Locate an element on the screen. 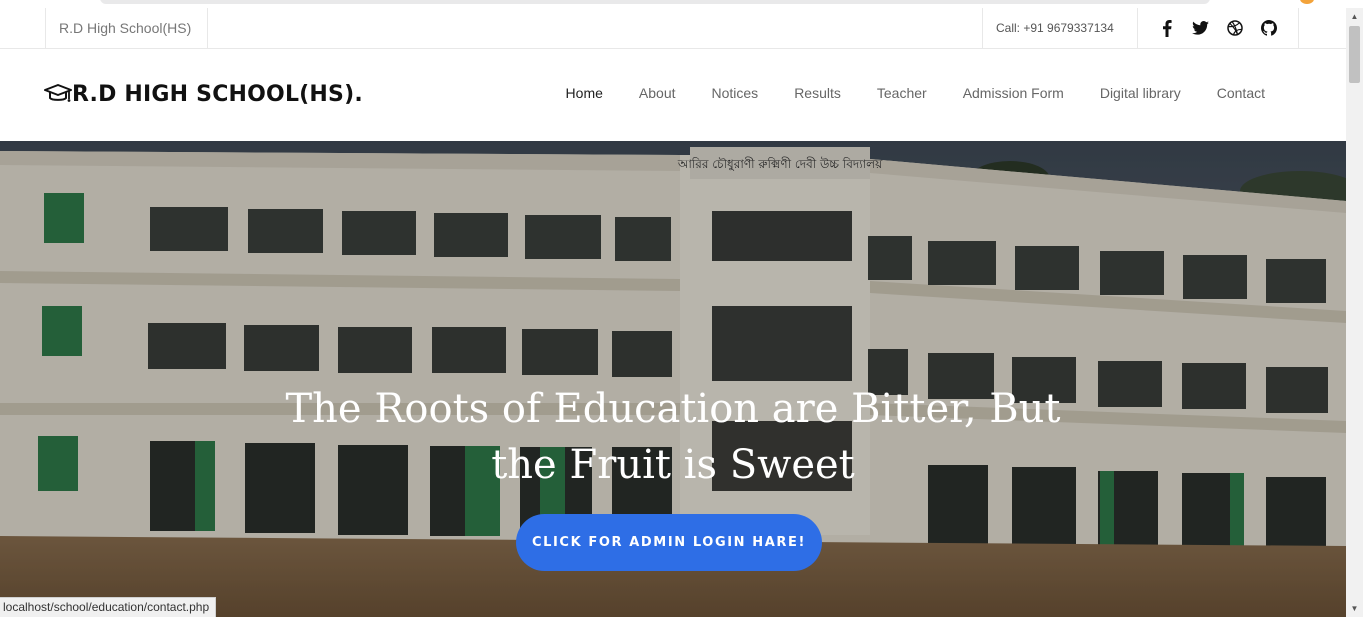 Image resolution: width=1363 pixels, height=617 pixels. admin-login-button: CLICK FOR ADMIN LOGIN HARE! is located at coordinates (669, 542).